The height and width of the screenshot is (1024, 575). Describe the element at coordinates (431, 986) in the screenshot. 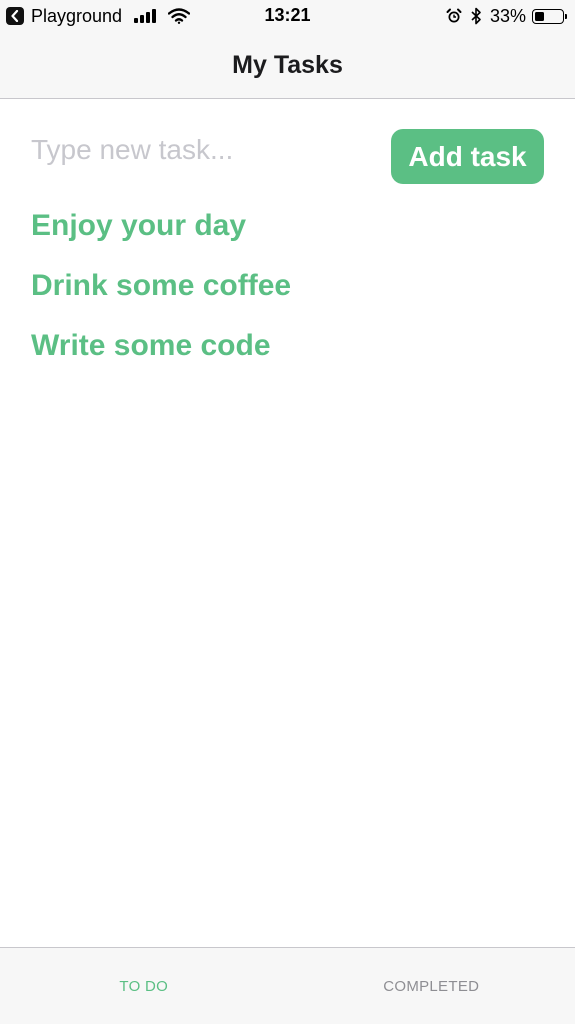

I see `tab-completed: COMPLETED` at that location.